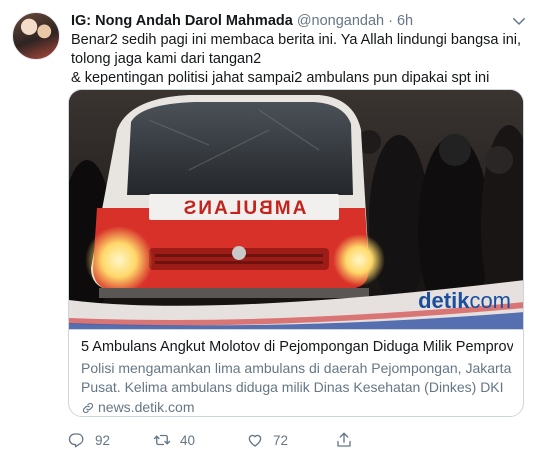  What do you see at coordinates (267, 440) in the screenshot?
I see `like-button: 72` at bounding box center [267, 440].